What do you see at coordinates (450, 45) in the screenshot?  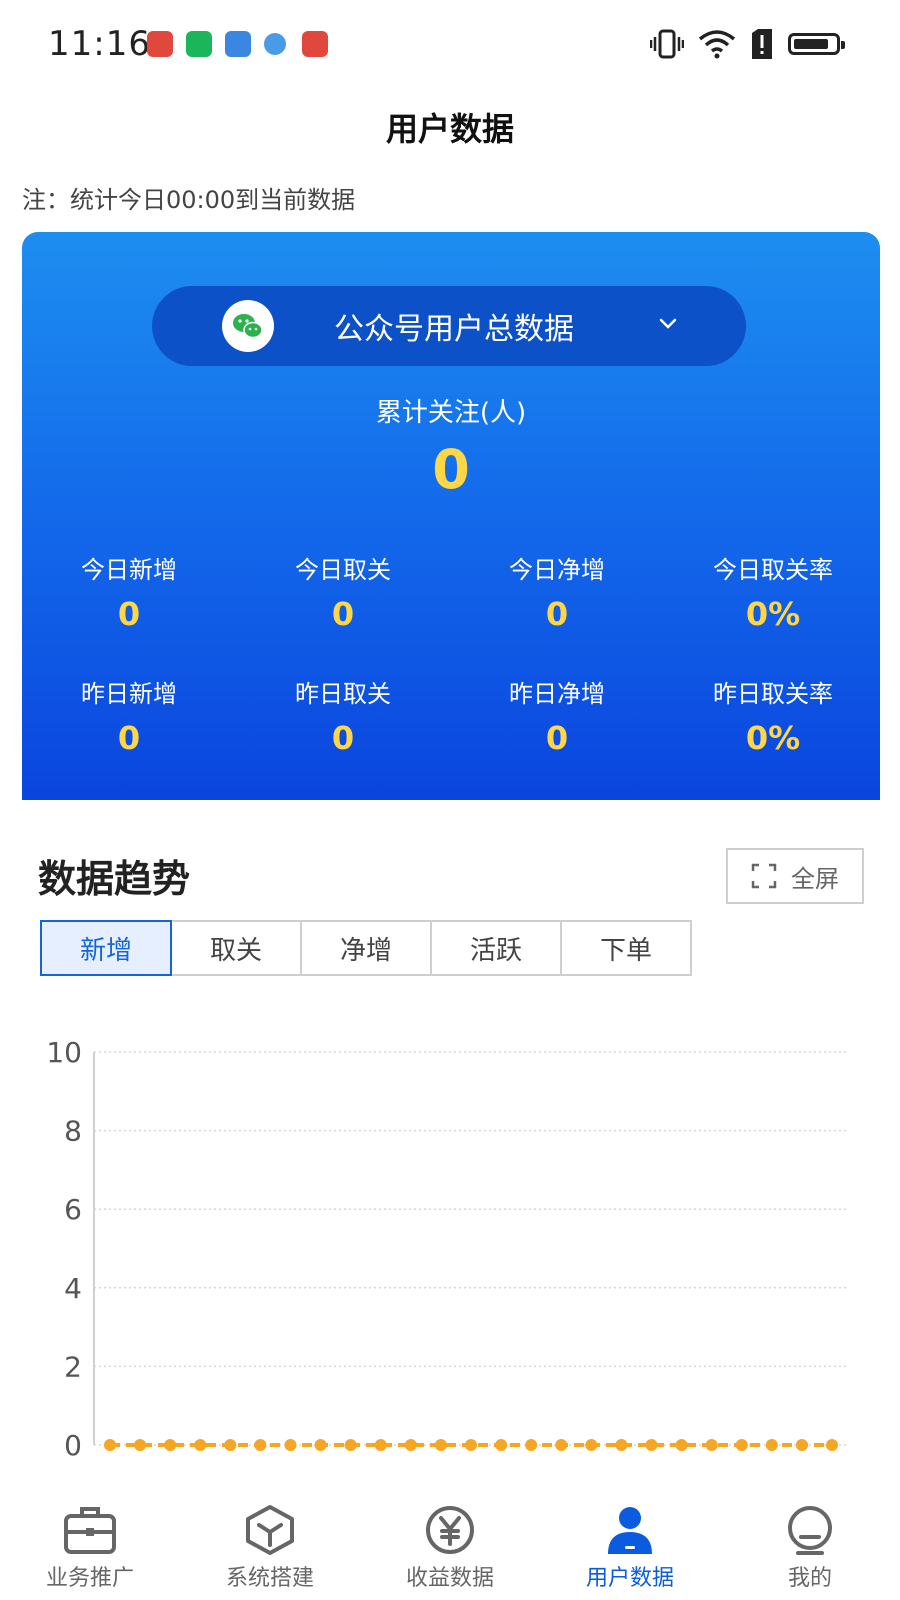 I see `status-bar: 11:16` at bounding box center [450, 45].